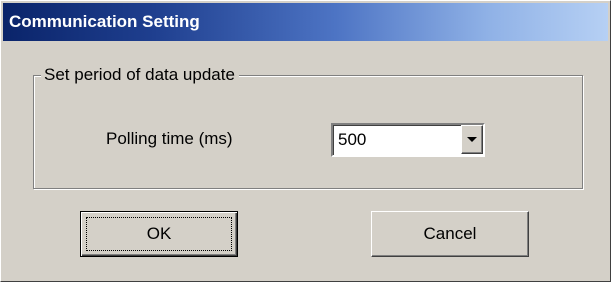  Describe the element at coordinates (408, 140) in the screenshot. I see `polling-time-select: 500` at that location.